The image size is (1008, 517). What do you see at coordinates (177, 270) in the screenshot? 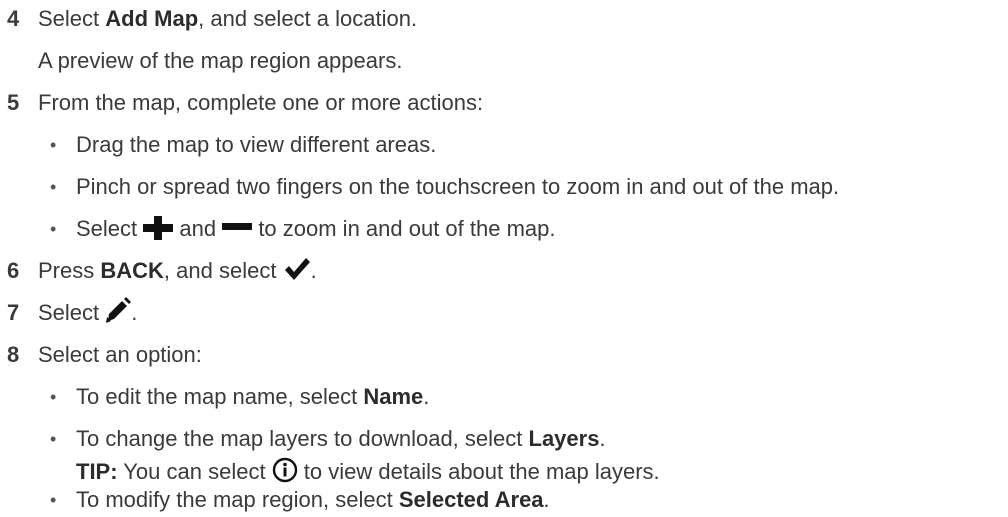
I see `step-text: Press BACK, and select .` at bounding box center [177, 270].